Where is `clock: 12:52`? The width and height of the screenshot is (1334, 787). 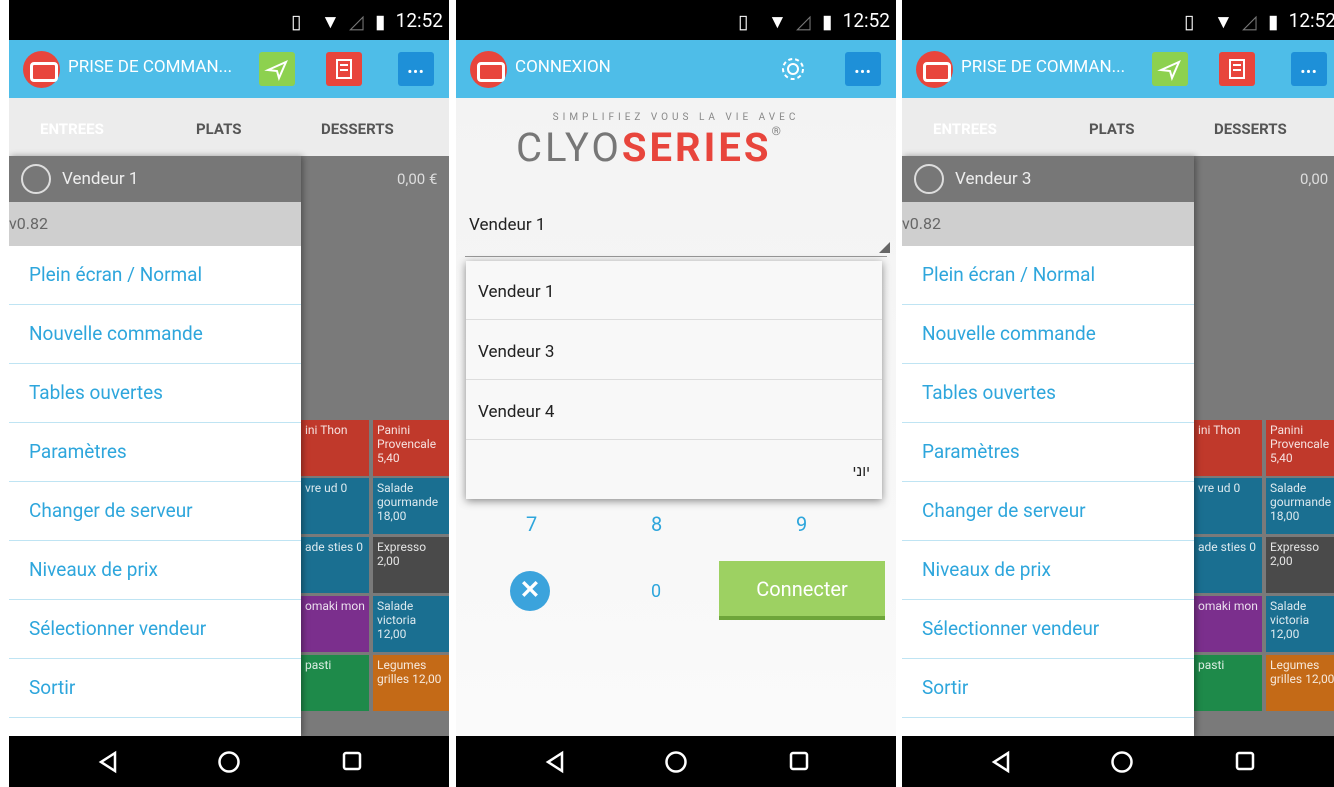 clock: 12:52 is located at coordinates (419, 20).